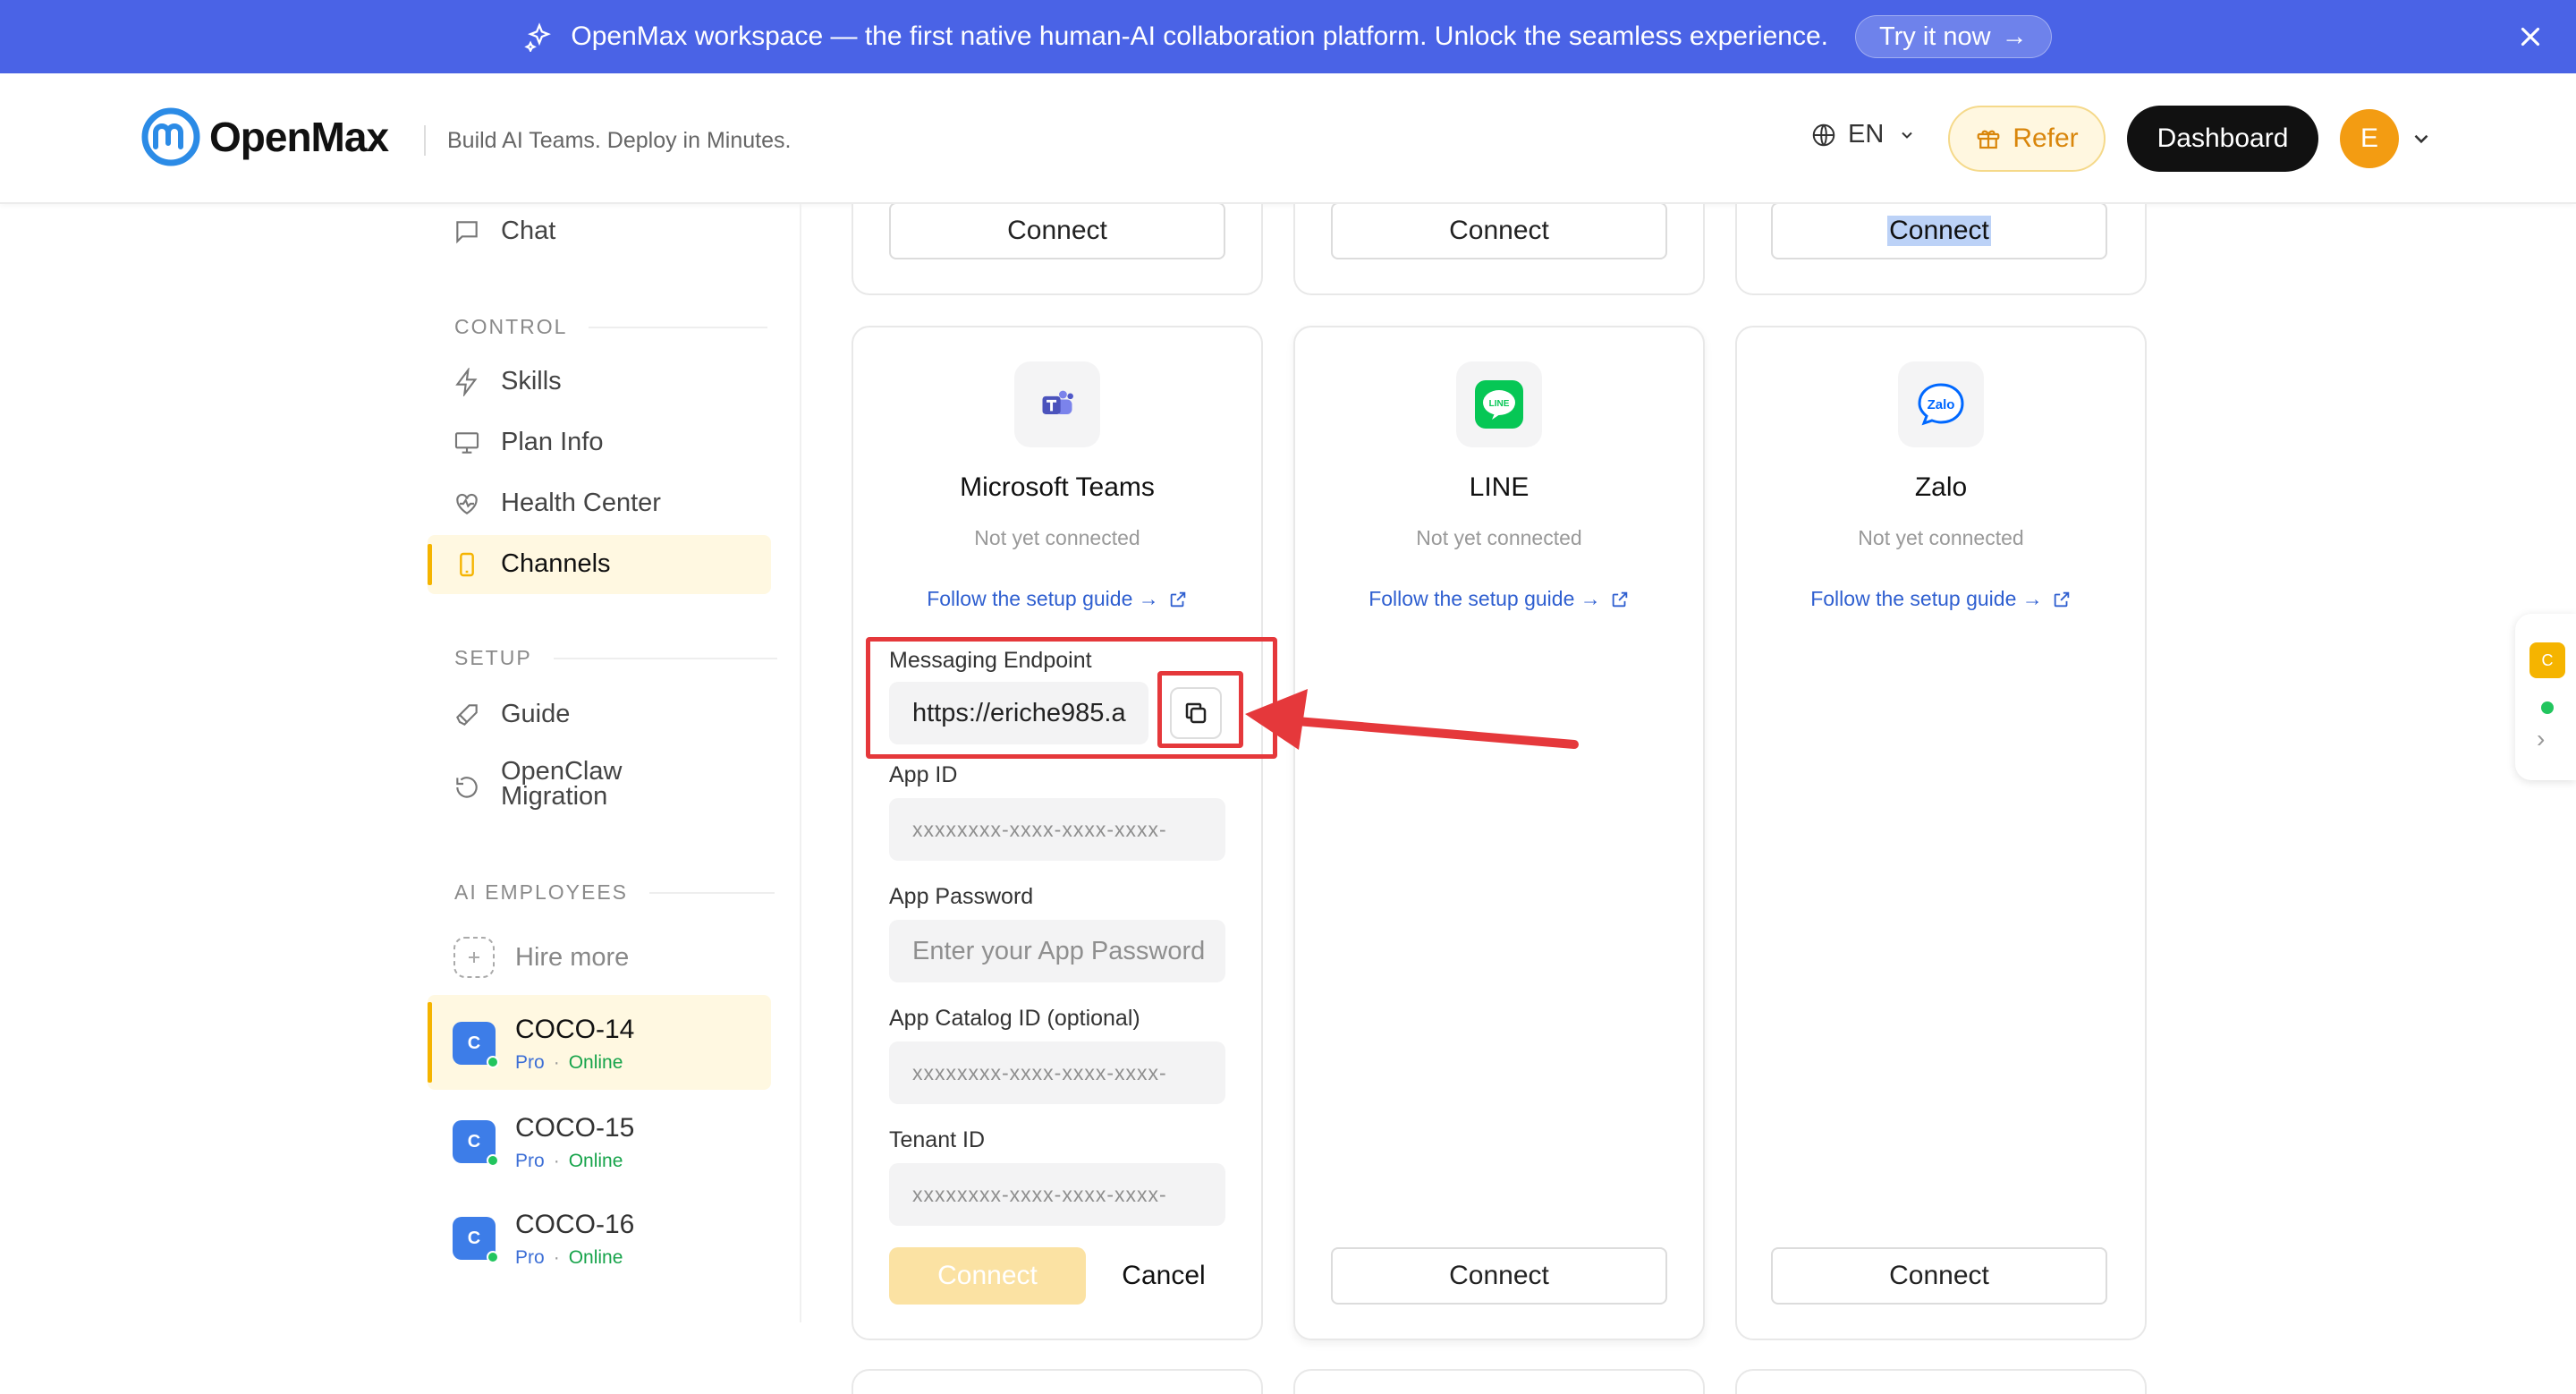 The width and height of the screenshot is (2576, 1394). Describe the element at coordinates (1057, 404) in the screenshot. I see `microsoft-teams-icon` at that location.